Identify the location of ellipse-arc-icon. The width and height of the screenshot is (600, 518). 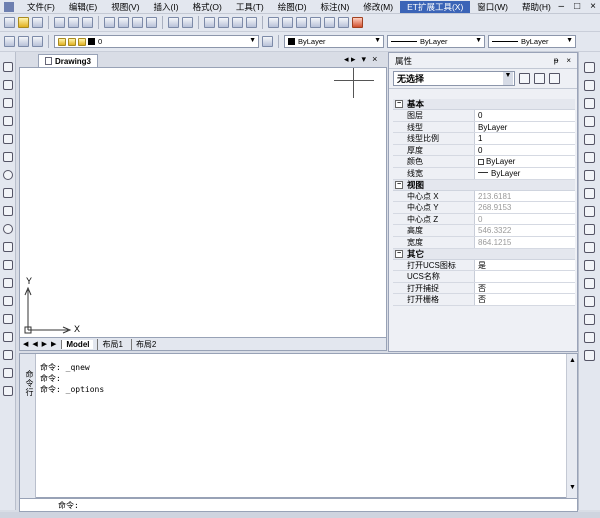
(8, 247).